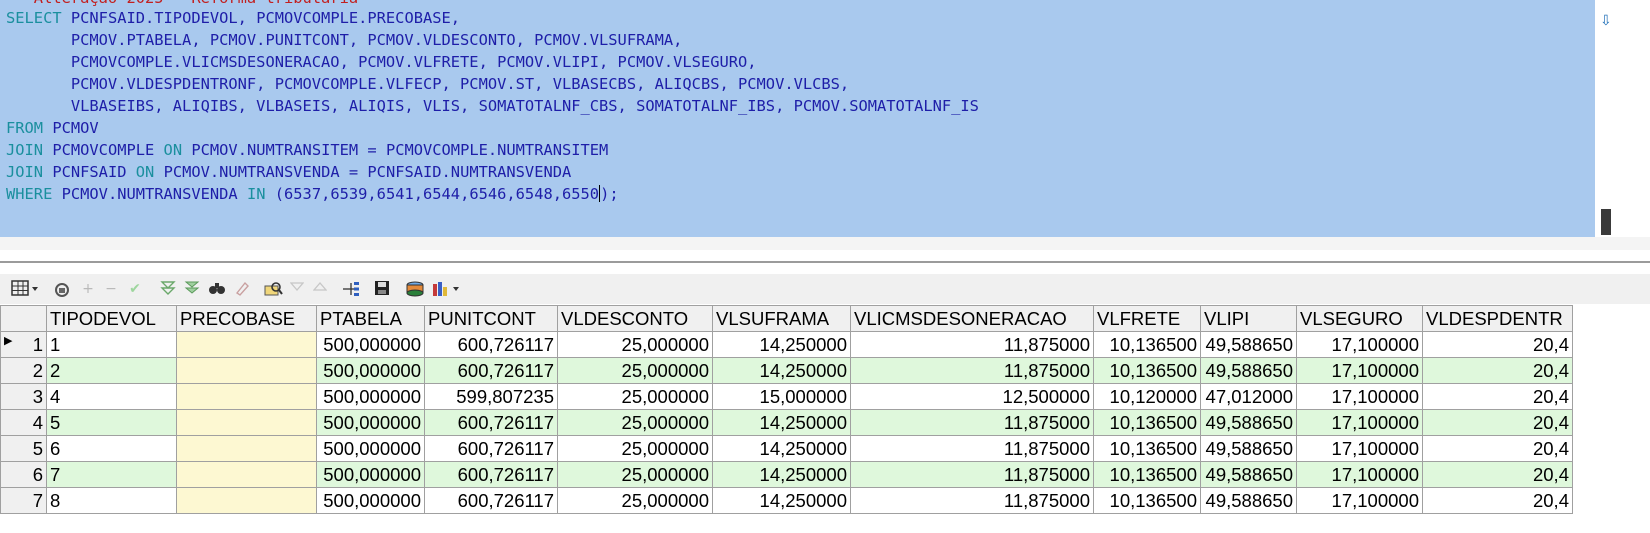 The image size is (1650, 533). What do you see at coordinates (23, 344) in the screenshot?
I see `row-number: ▶ 1` at bounding box center [23, 344].